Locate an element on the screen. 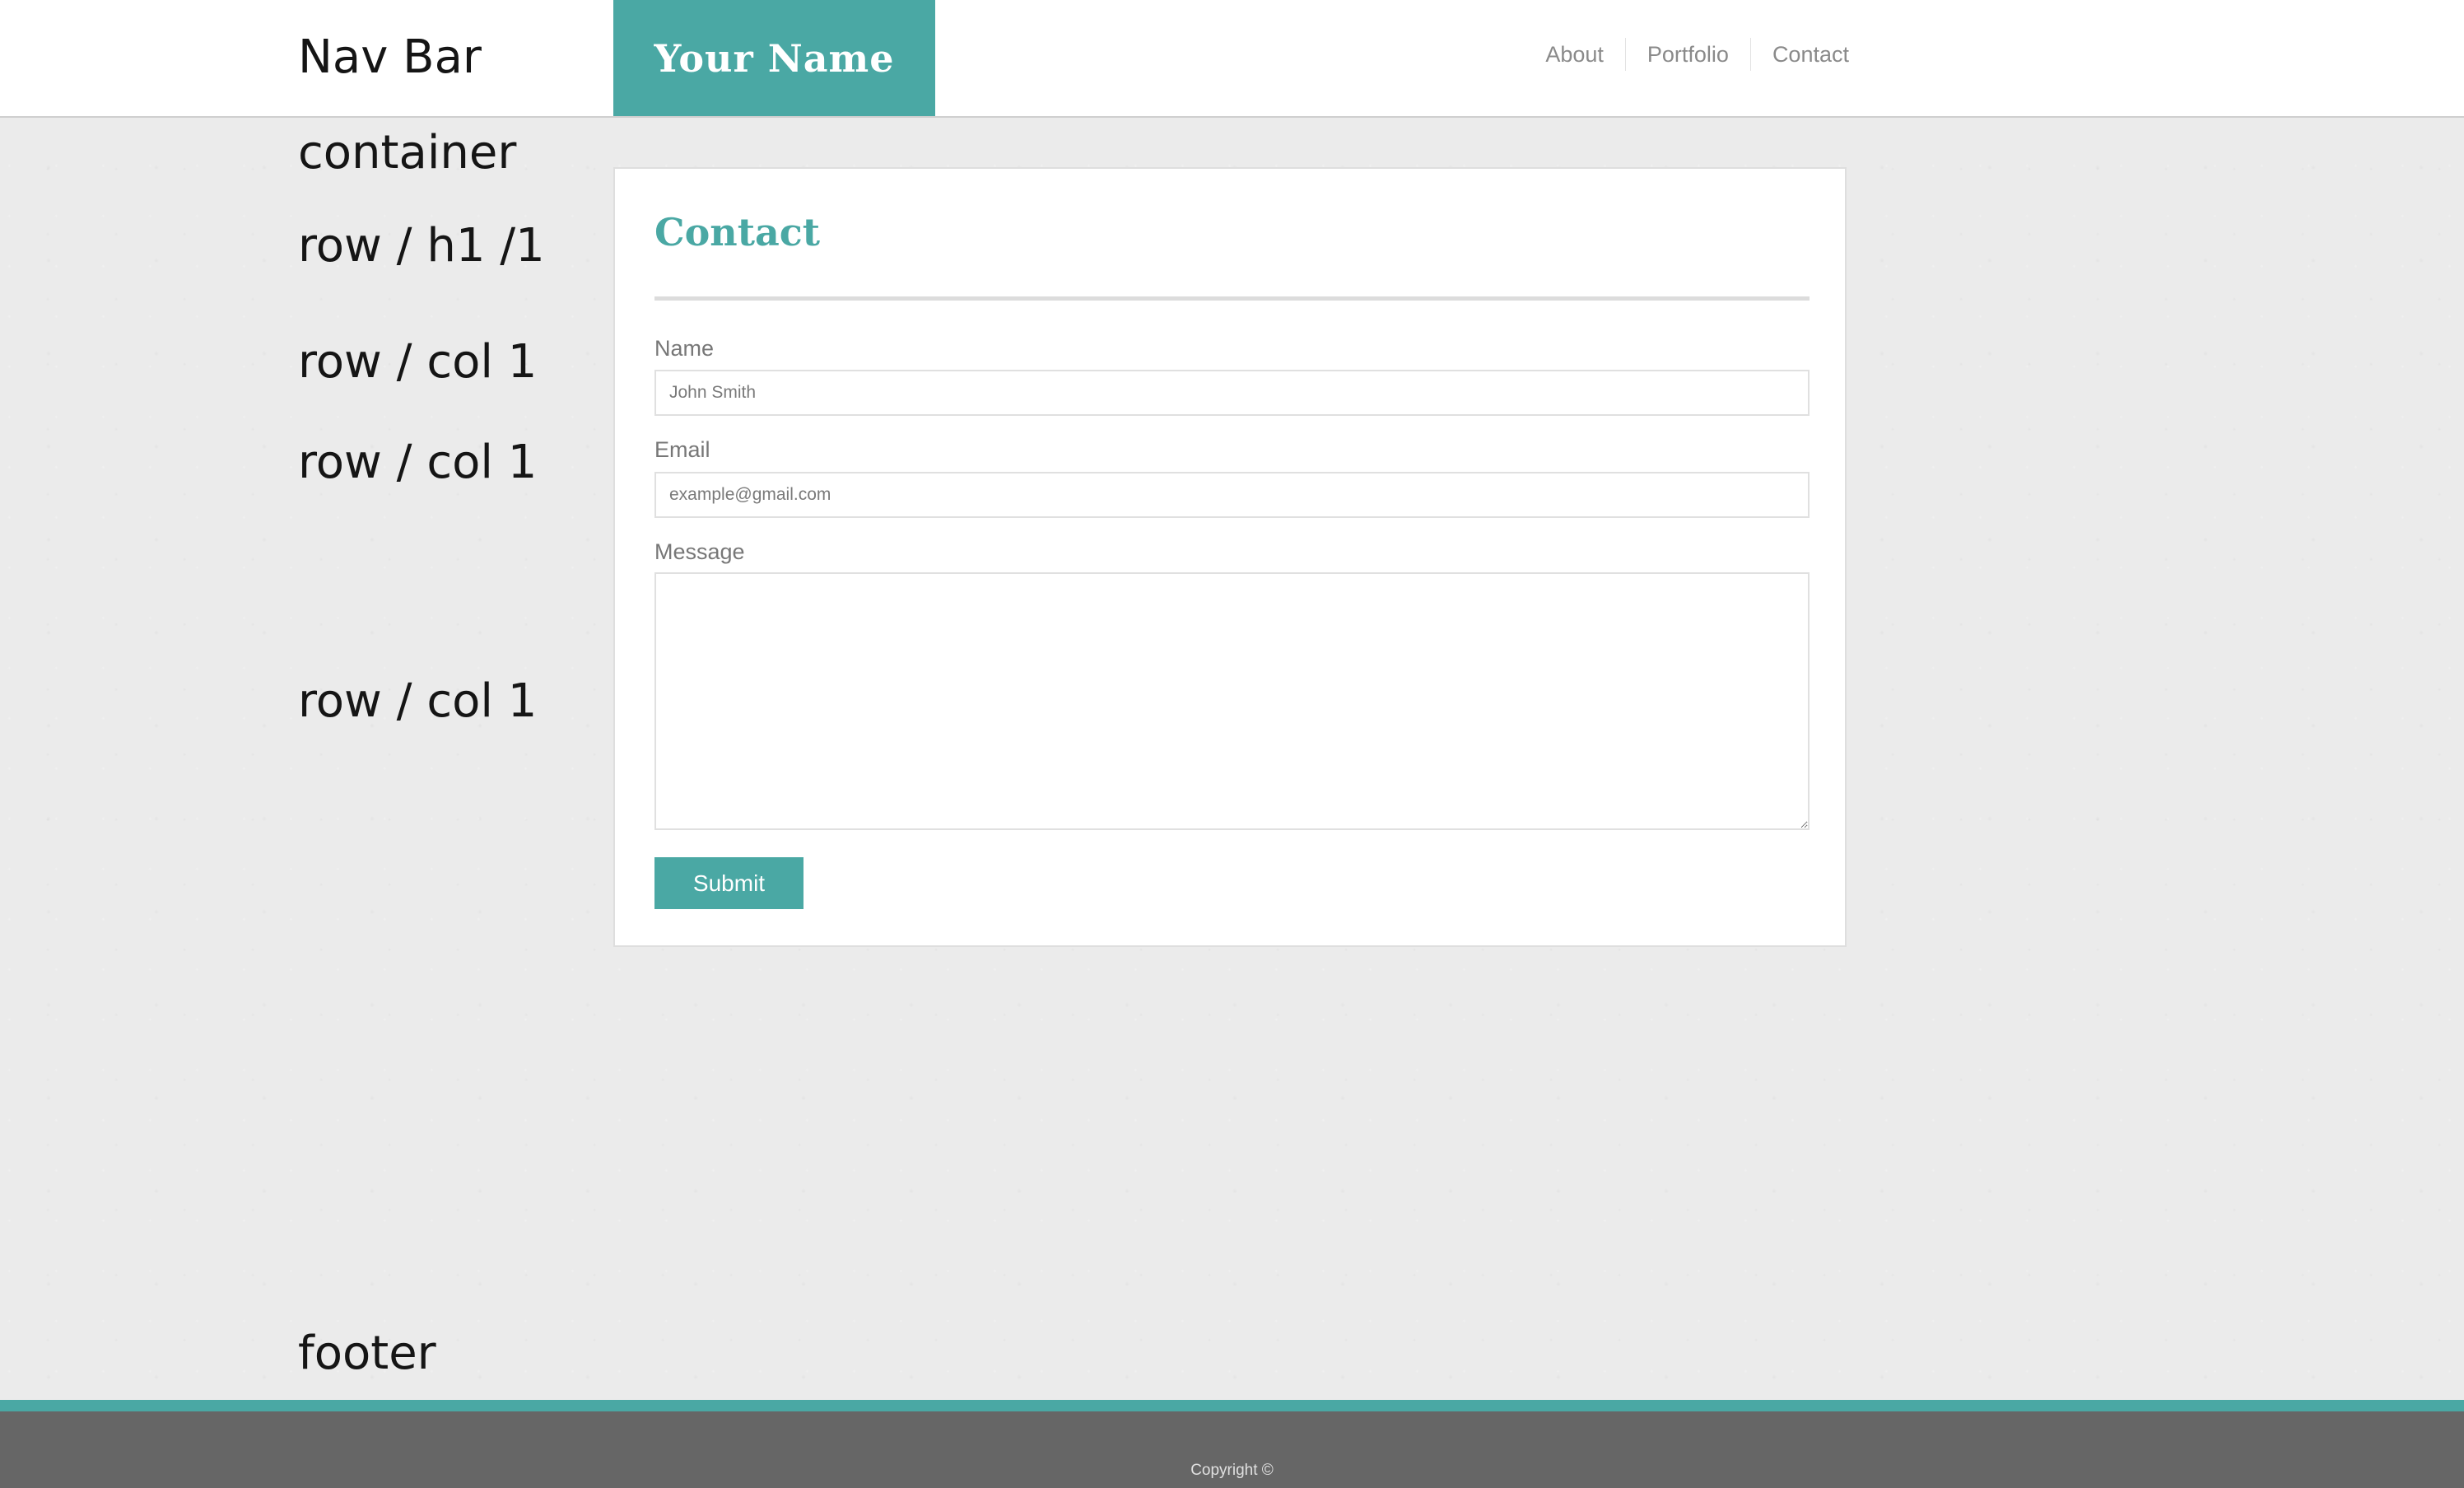 The image size is (2464, 1488). message-label: Message is located at coordinates (699, 551).